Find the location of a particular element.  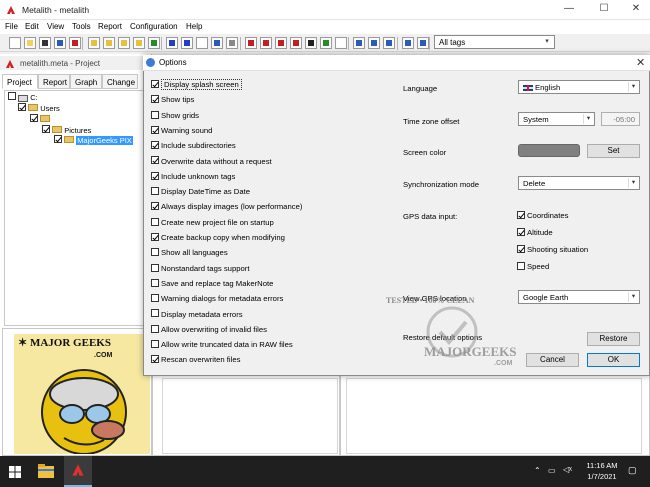

minimize-button: — is located at coordinates (569, 9).